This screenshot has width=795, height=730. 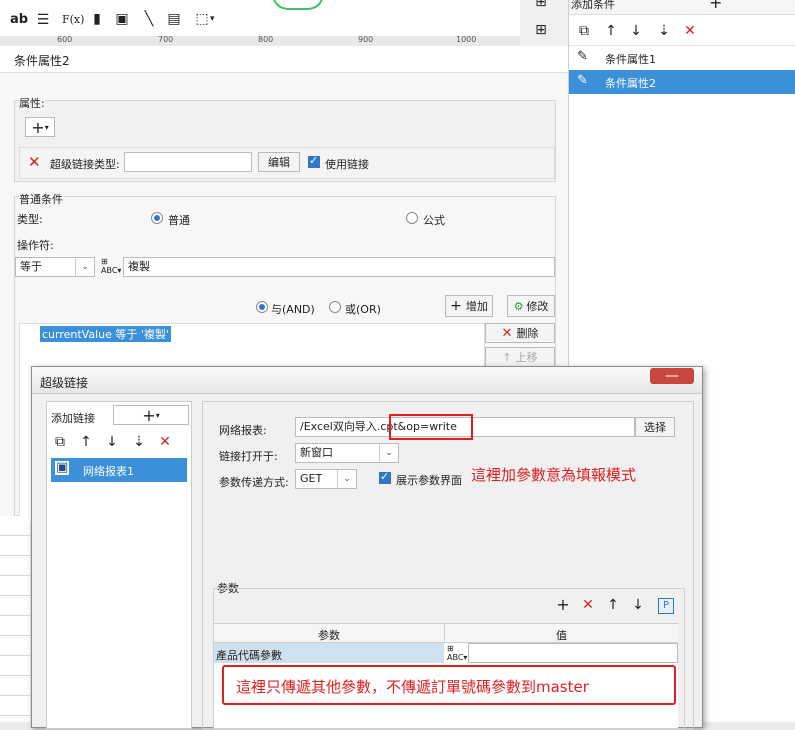 I want to click on operator-label: 操作符:, so click(x=35, y=245).